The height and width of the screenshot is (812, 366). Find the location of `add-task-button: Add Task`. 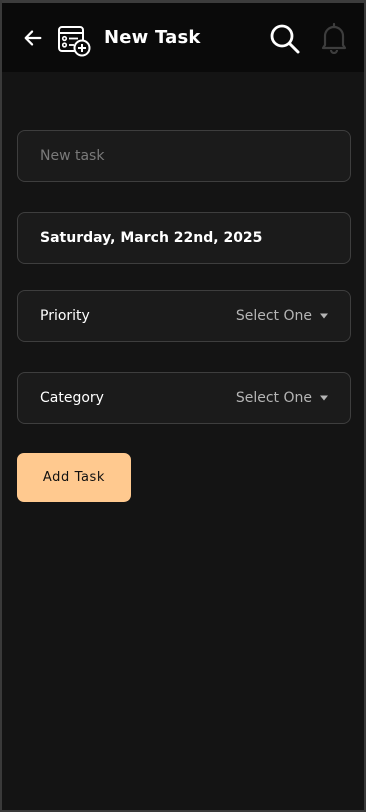

add-task-button: Add Task is located at coordinates (74, 477).